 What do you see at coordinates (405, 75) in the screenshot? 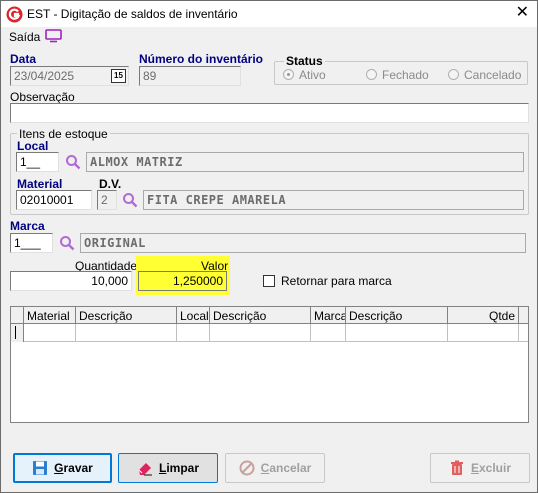
I see `status-fechado-label: Fechado` at bounding box center [405, 75].